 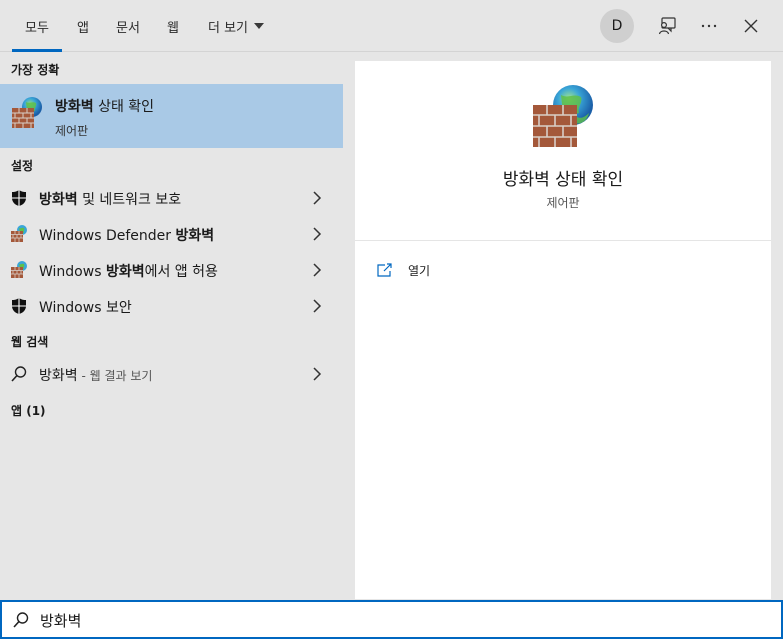 I want to click on feedback-button, so click(x=667, y=26).